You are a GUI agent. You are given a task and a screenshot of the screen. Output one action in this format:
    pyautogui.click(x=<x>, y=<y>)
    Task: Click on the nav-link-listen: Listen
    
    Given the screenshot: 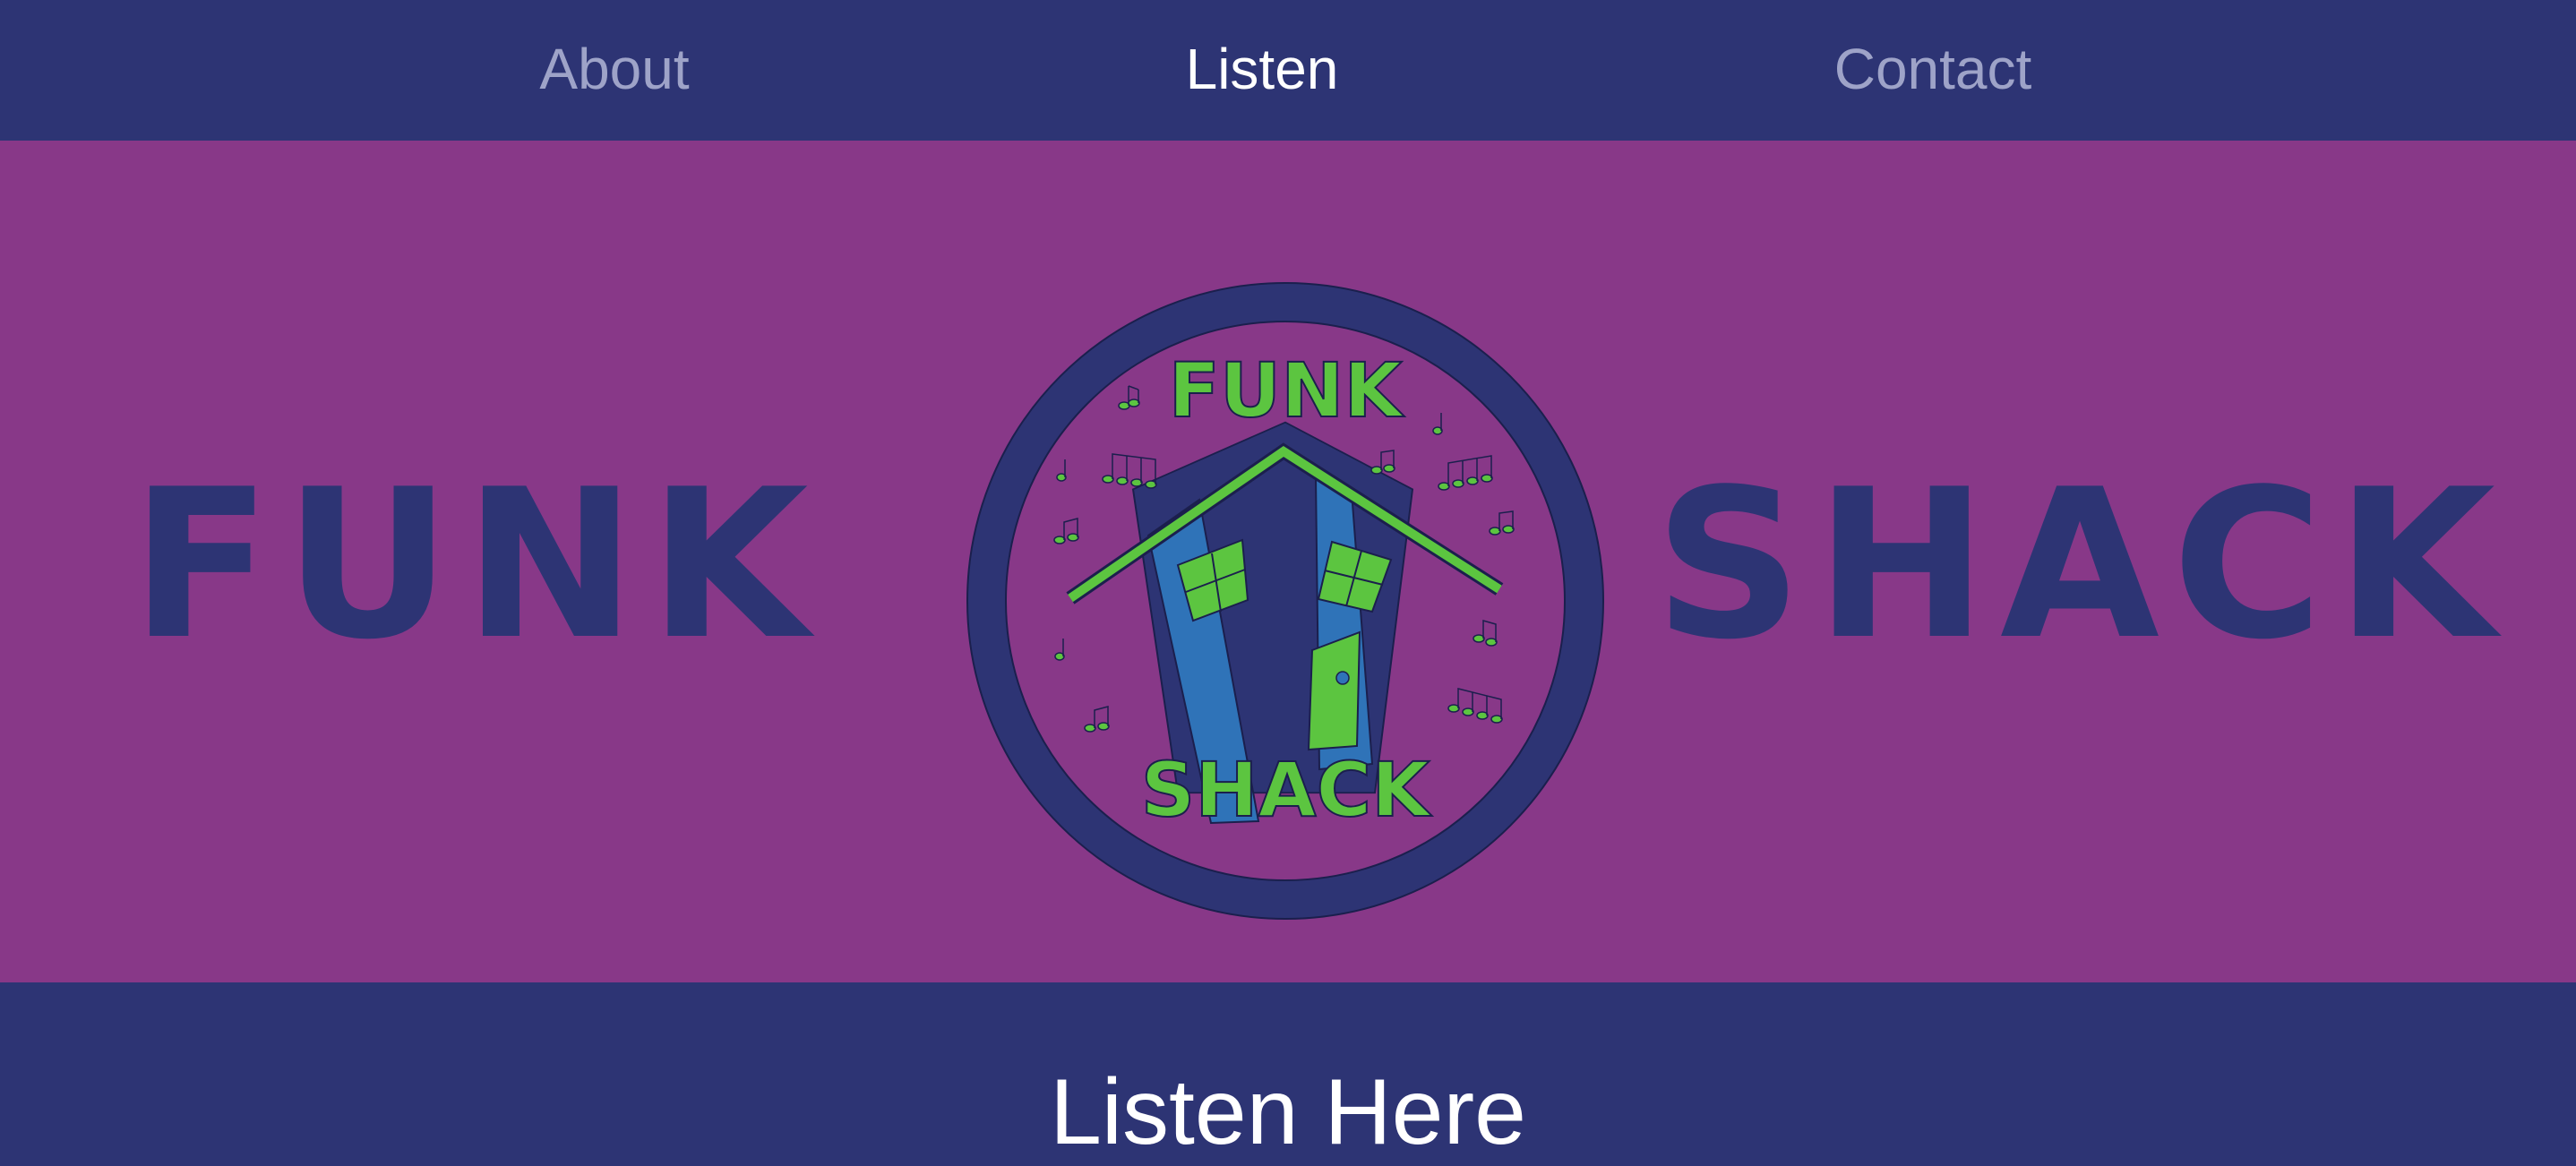 What is the action you would take?
    pyautogui.click(x=1262, y=71)
    